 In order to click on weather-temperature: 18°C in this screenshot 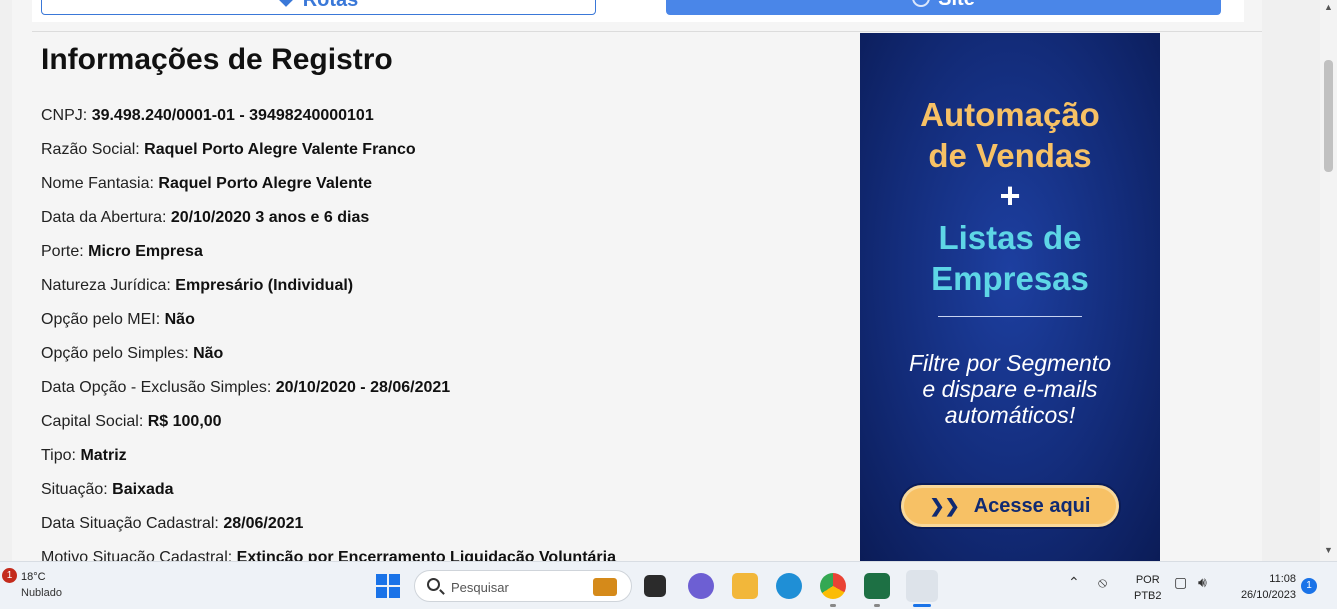, I will do `click(33, 577)`.